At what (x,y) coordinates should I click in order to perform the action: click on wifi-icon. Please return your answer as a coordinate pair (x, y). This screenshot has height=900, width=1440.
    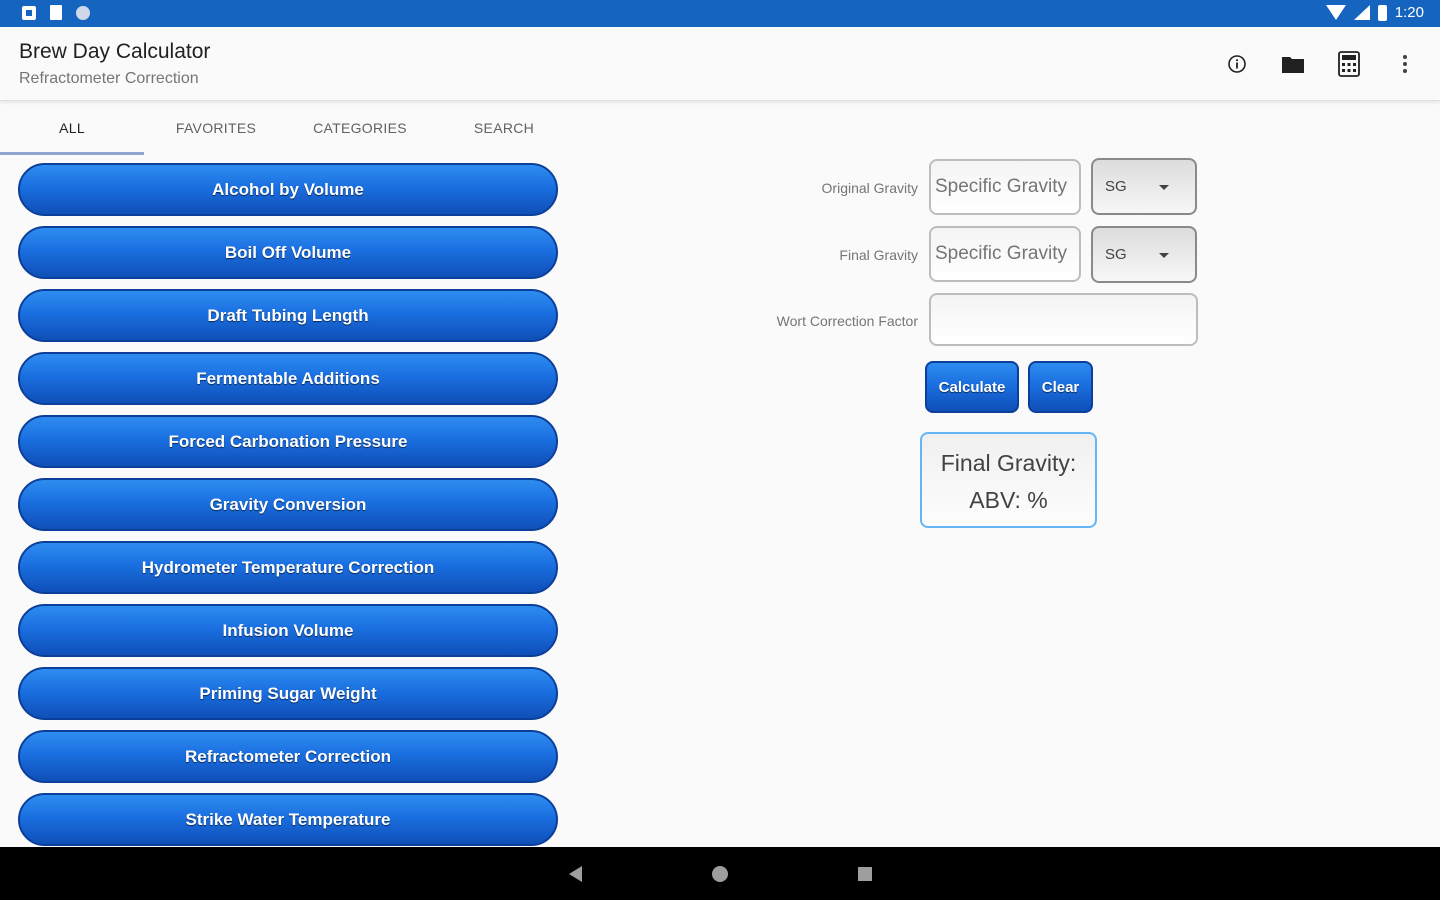
    Looking at the image, I should click on (1335, 12).